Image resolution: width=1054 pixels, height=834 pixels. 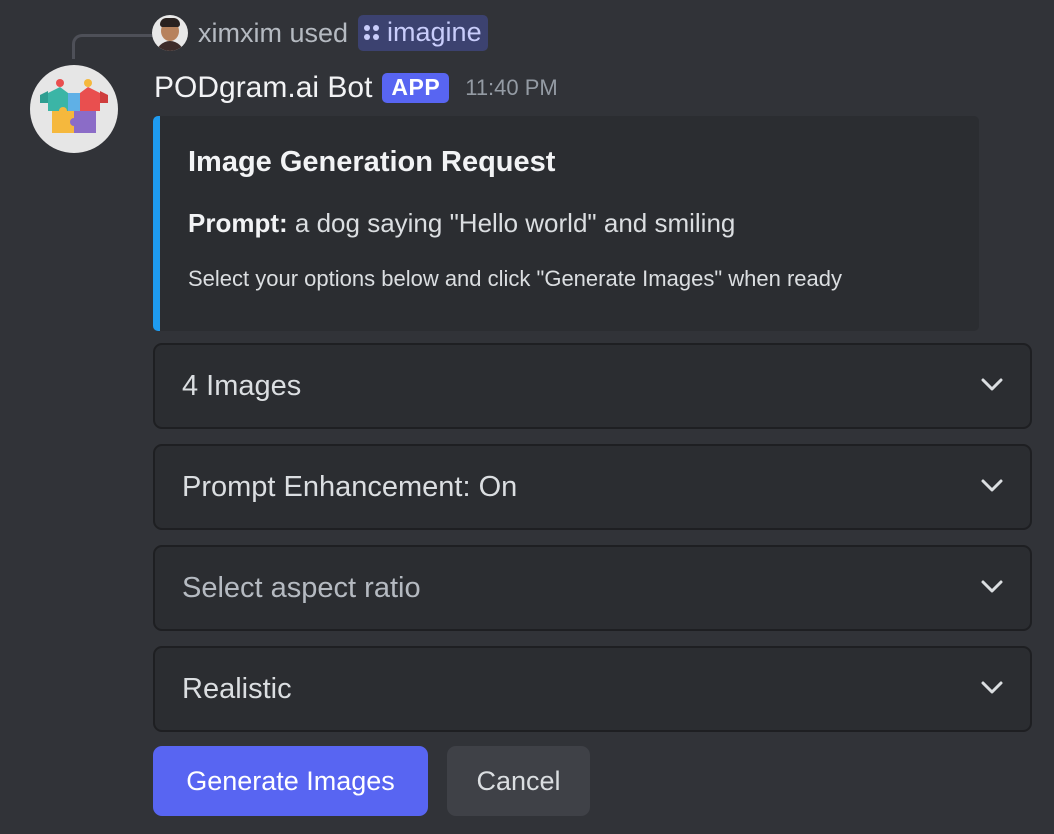 I want to click on image-count-select: 4 Images, so click(x=592, y=386).